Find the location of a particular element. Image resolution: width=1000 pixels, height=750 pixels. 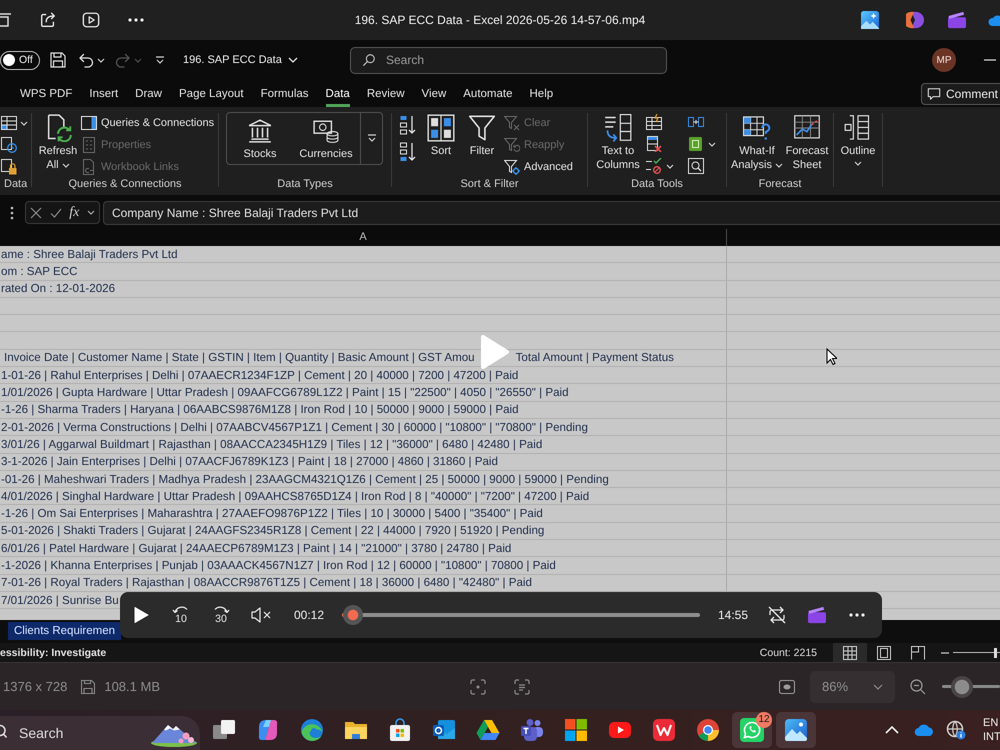

caret-bar-icon is located at coordinates (160, 60).